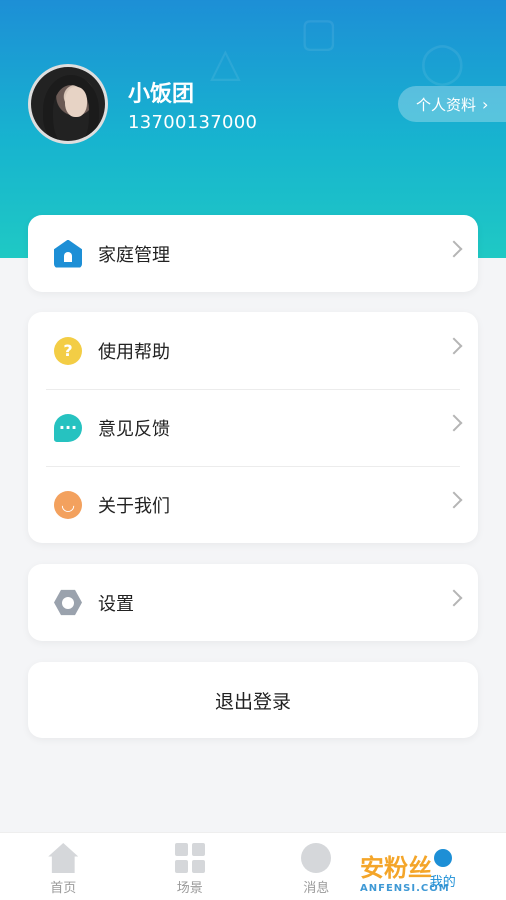  What do you see at coordinates (134, 352) in the screenshot?
I see `menu-item-label: 使用帮助` at bounding box center [134, 352].